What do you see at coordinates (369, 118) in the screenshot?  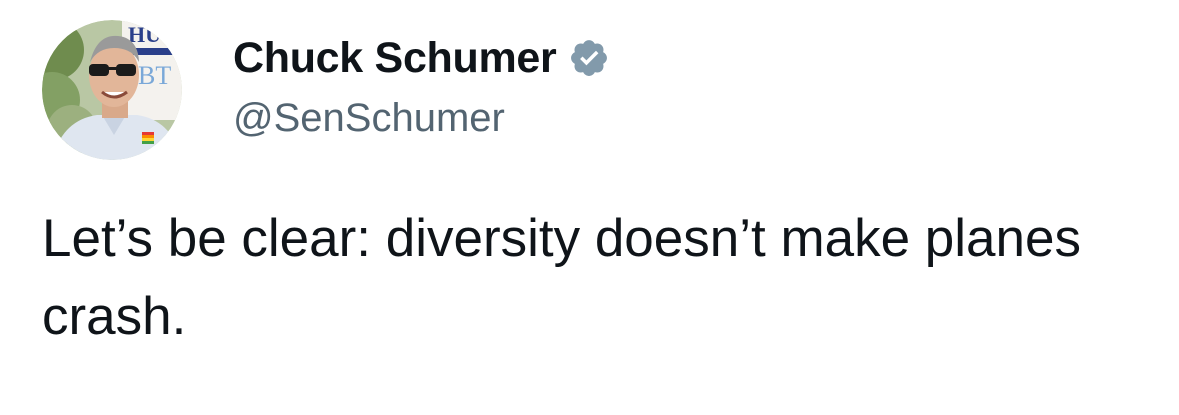 I see `author-handle: @SenSchumer` at bounding box center [369, 118].